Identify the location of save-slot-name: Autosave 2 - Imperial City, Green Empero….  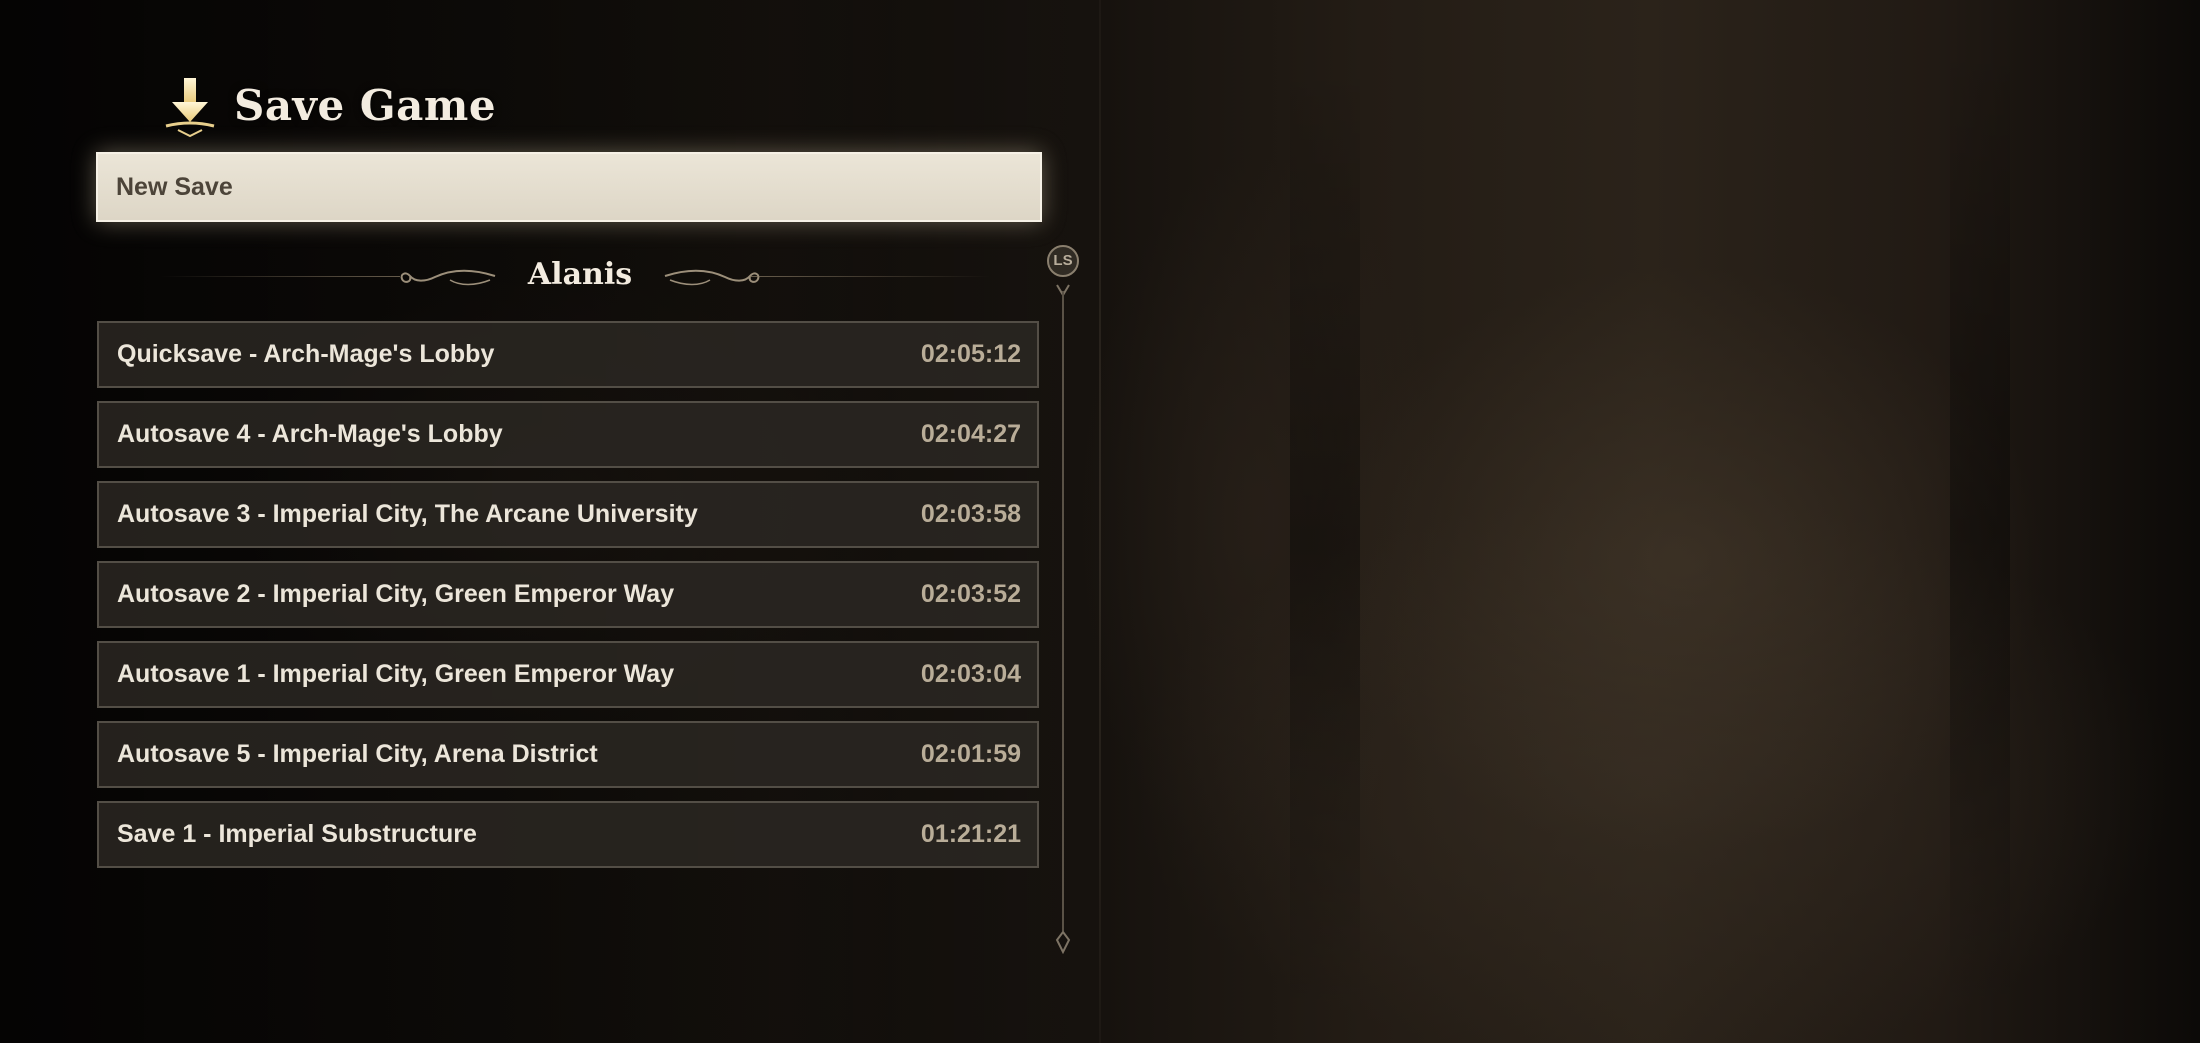
(396, 594).